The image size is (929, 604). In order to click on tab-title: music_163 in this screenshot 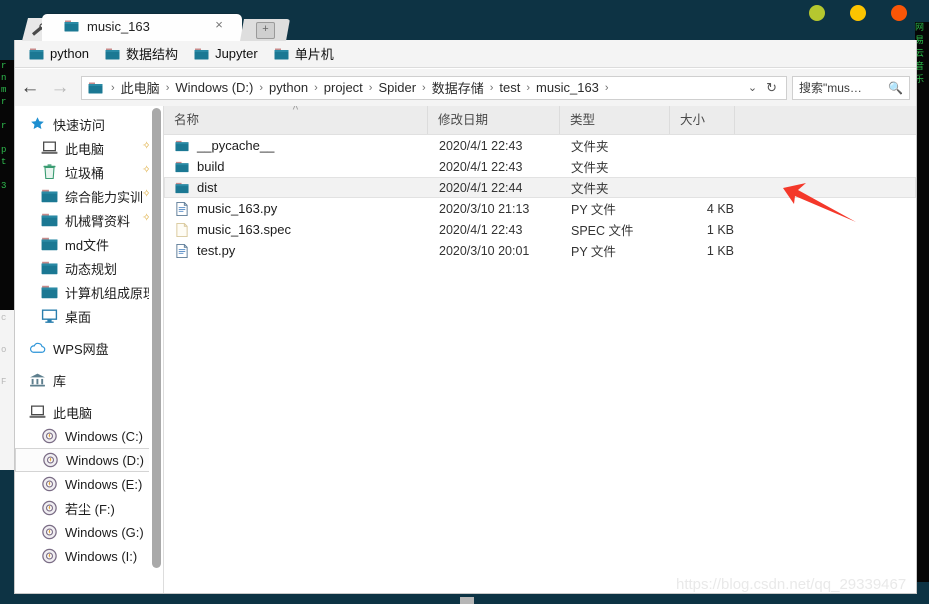, I will do `click(118, 26)`.